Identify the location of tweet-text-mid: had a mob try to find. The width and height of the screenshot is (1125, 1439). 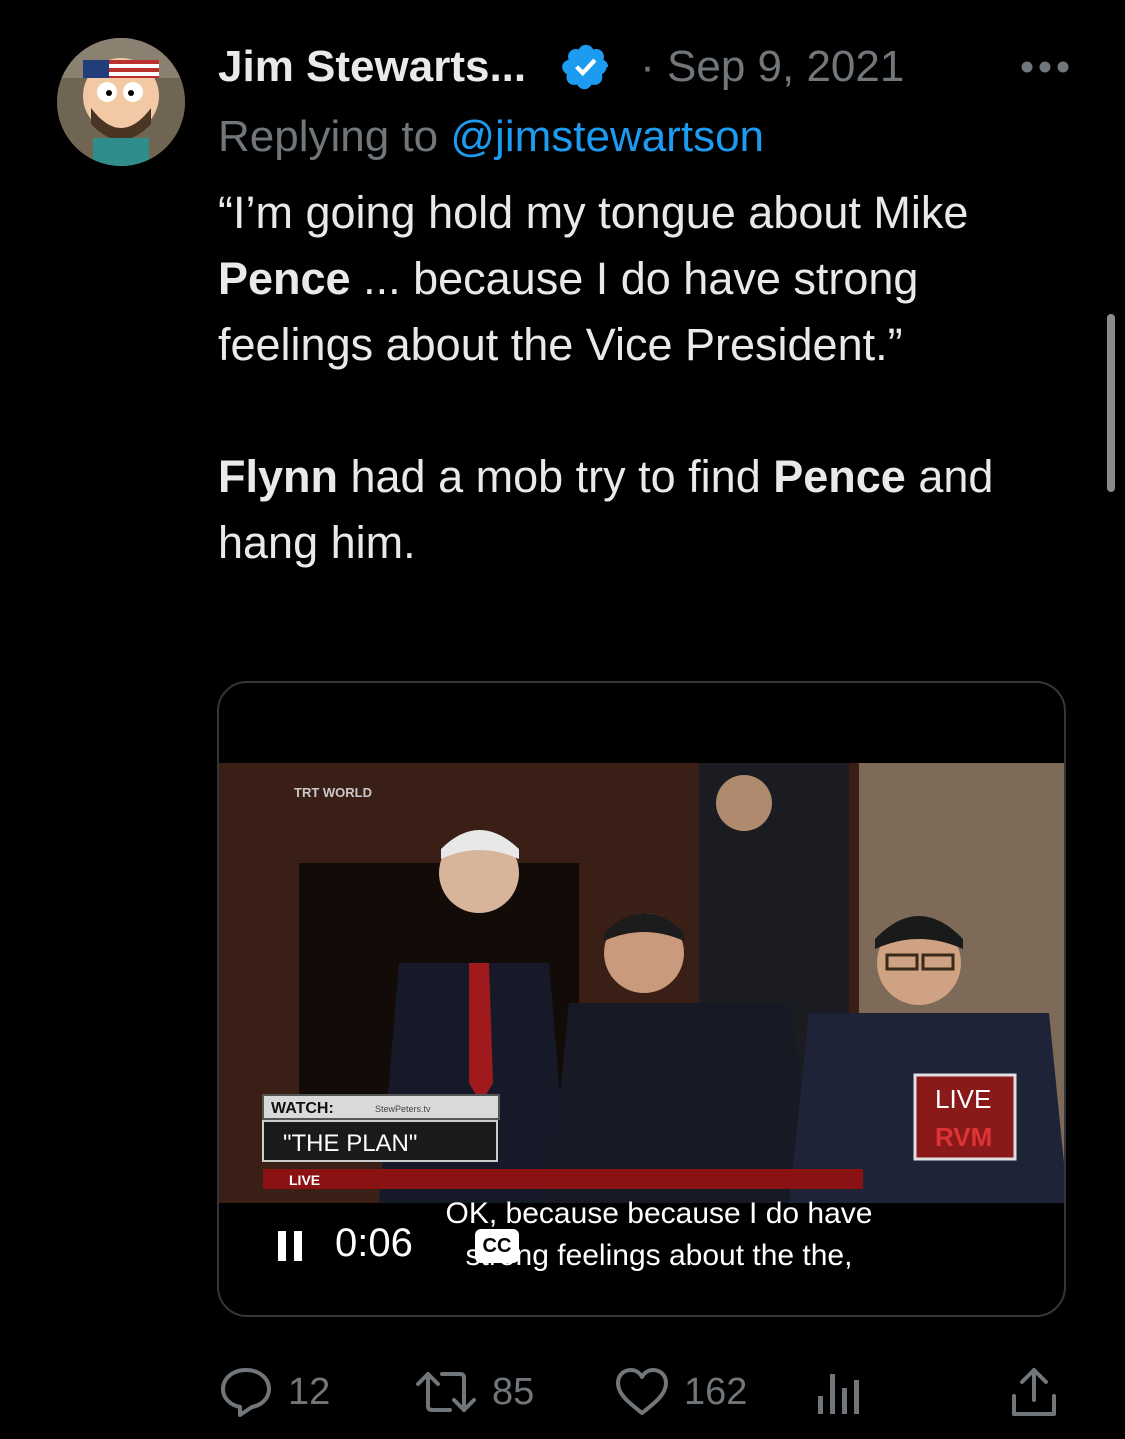
(556, 476).